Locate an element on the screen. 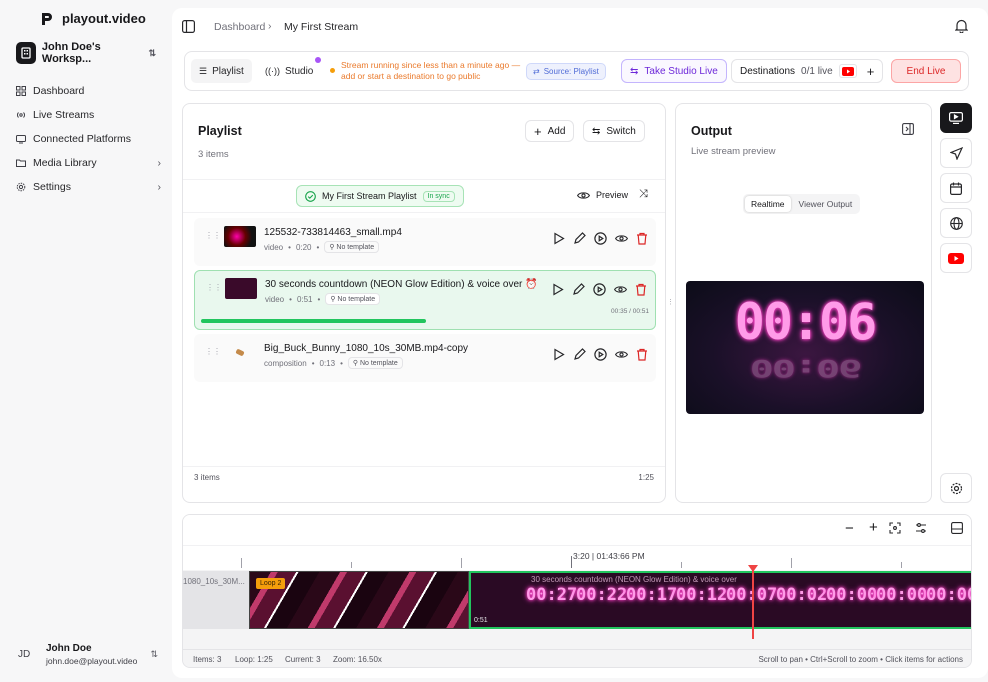 This screenshot has width=988, height=682. rail-youtube-button is located at coordinates (956, 258).